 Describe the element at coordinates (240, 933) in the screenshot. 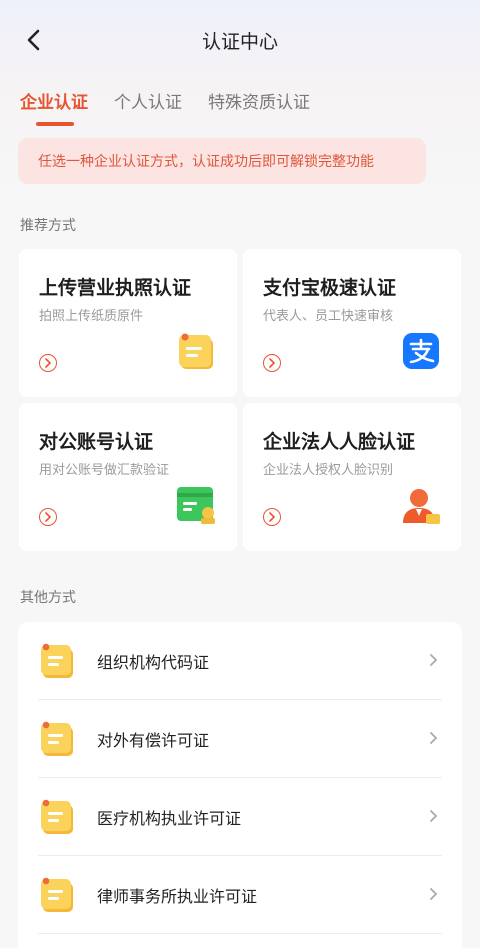

I see `divider` at that location.